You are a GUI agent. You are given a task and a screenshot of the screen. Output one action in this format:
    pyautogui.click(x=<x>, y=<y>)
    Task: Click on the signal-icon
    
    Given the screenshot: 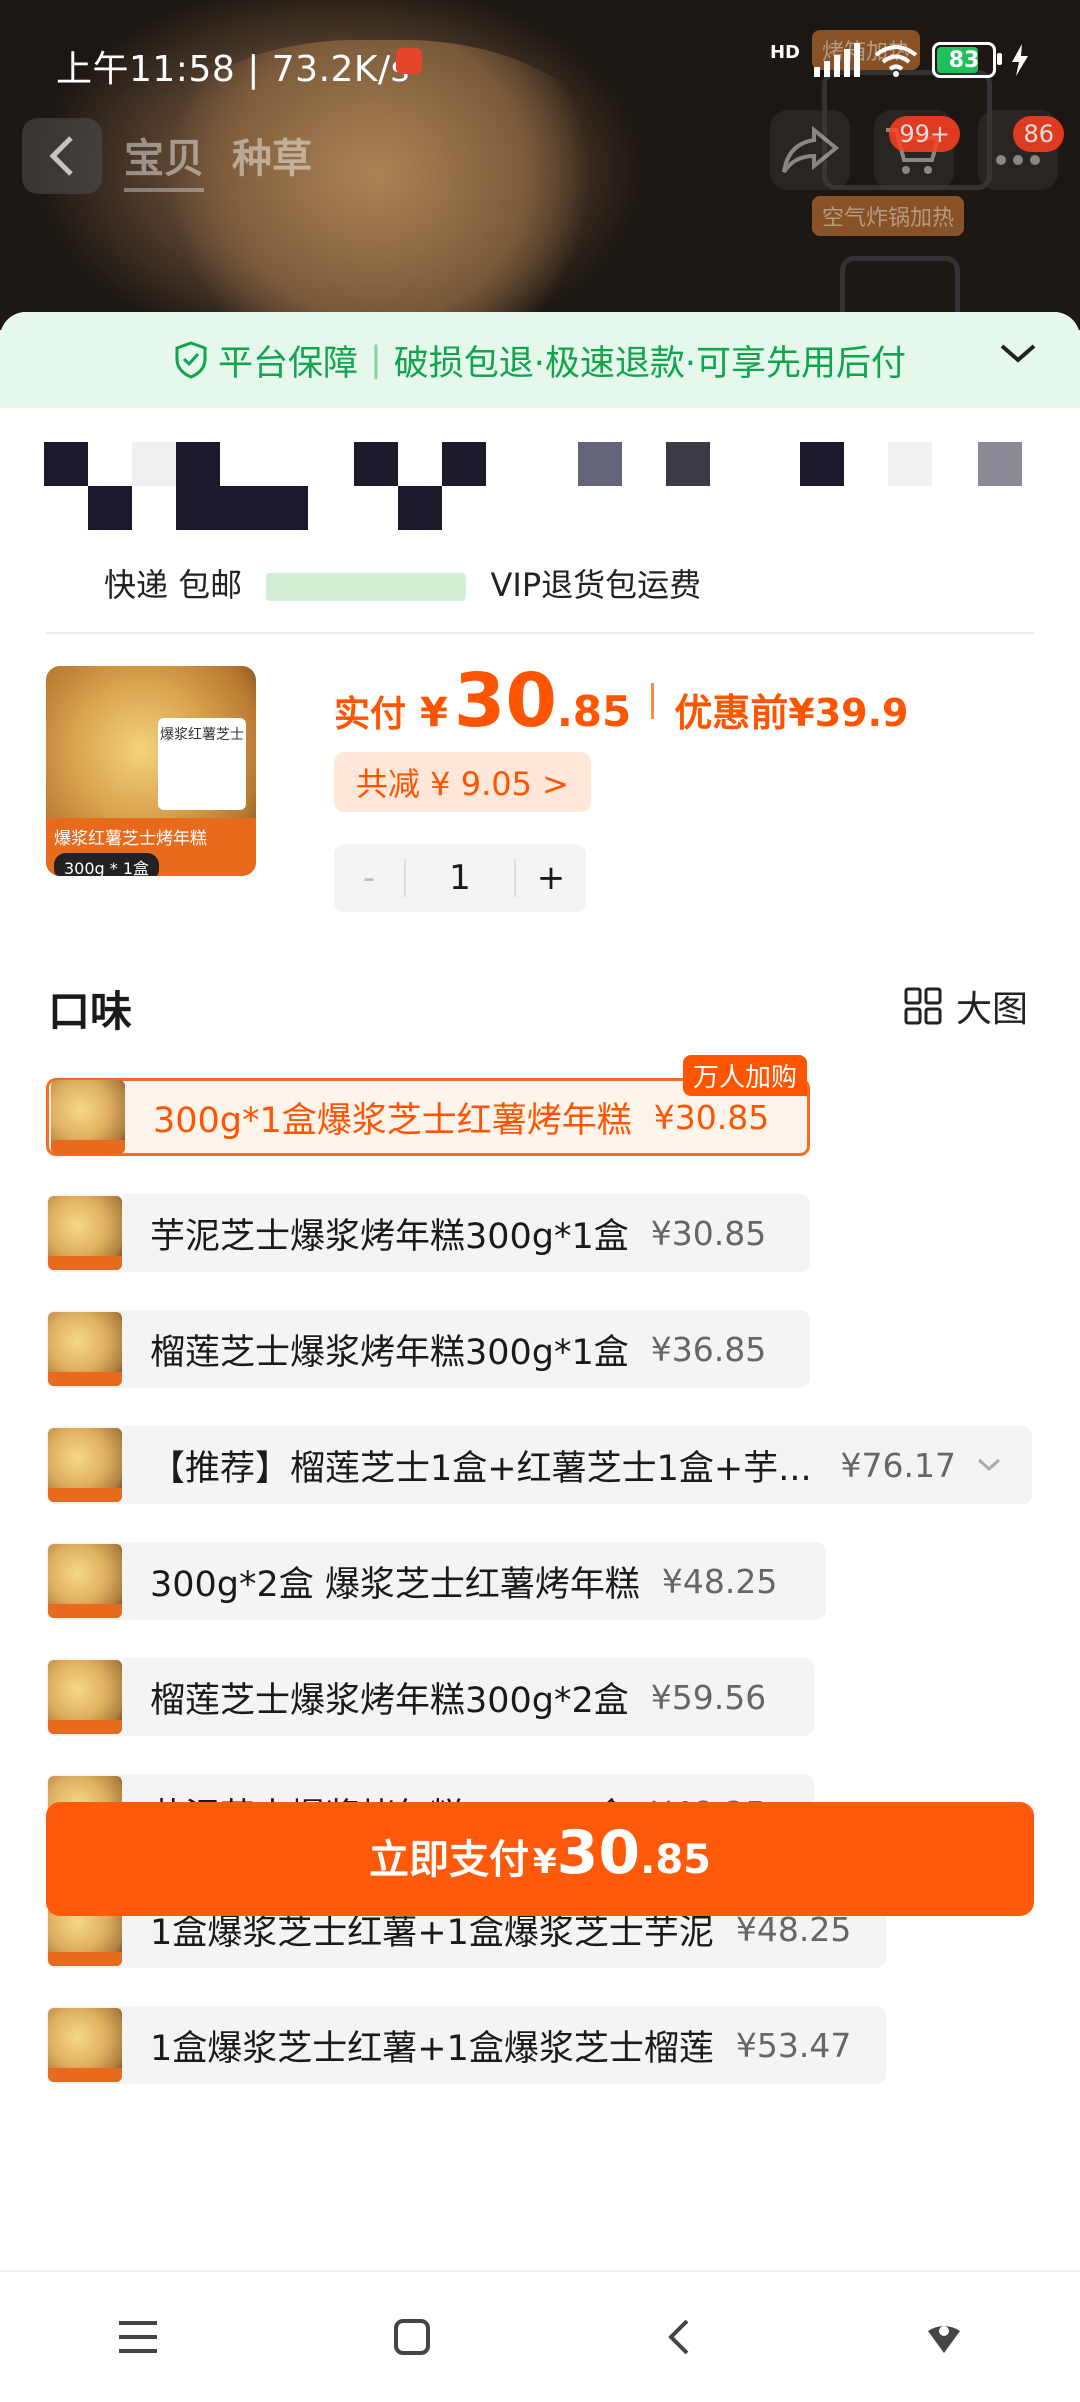 What is the action you would take?
    pyautogui.click(x=837, y=60)
    